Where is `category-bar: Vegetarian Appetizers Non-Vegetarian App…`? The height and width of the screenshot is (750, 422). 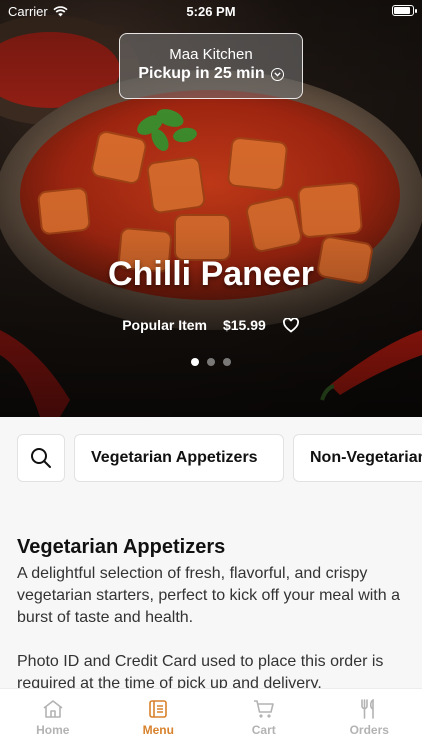
category-bar: Vegetarian Appetizers Non-Vegetarian App… is located at coordinates (211, 462).